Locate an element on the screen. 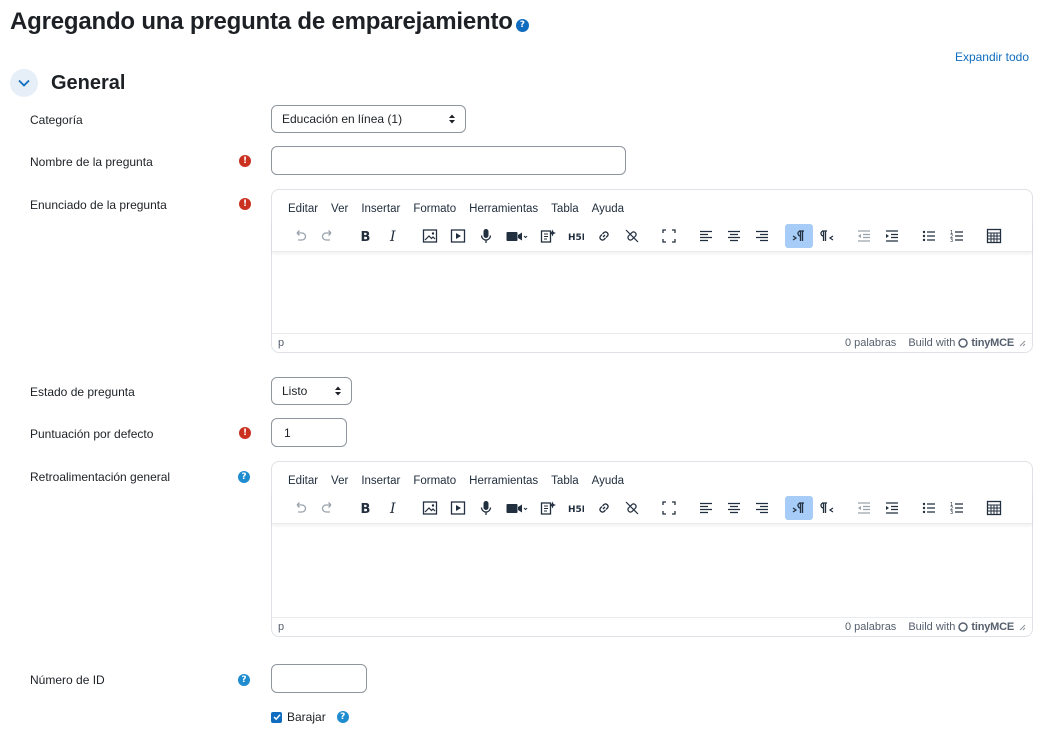 Image resolution: width=1047 pixels, height=735 pixels. expand-all-link: Expandir todo is located at coordinates (992, 57).